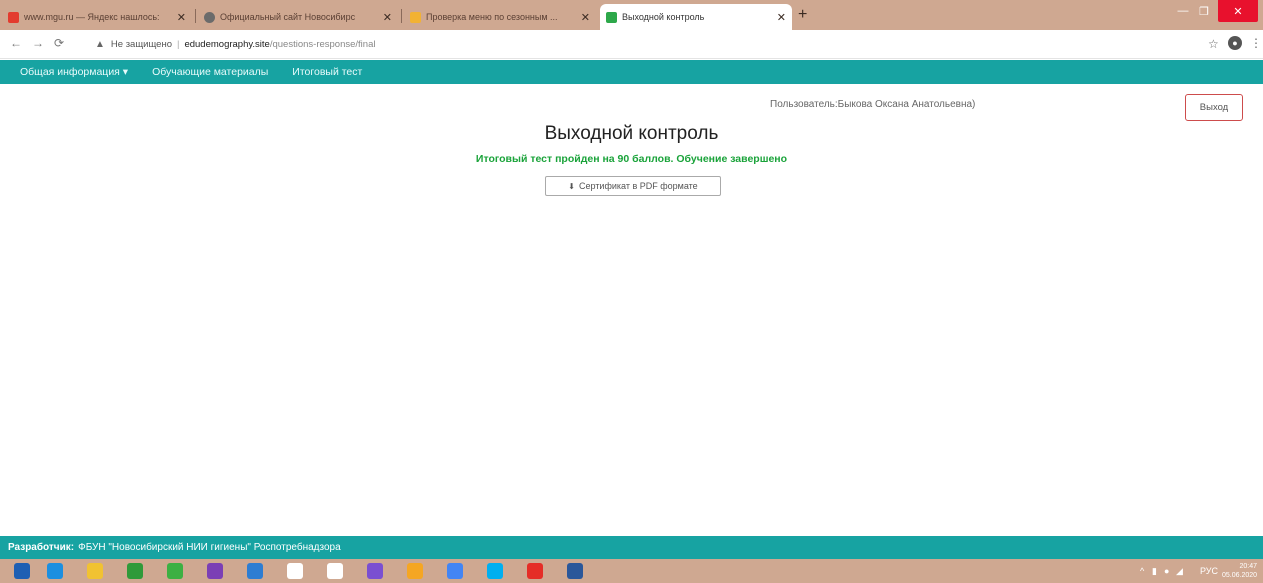  What do you see at coordinates (255, 571) in the screenshot?
I see `monitor-icon` at bounding box center [255, 571].